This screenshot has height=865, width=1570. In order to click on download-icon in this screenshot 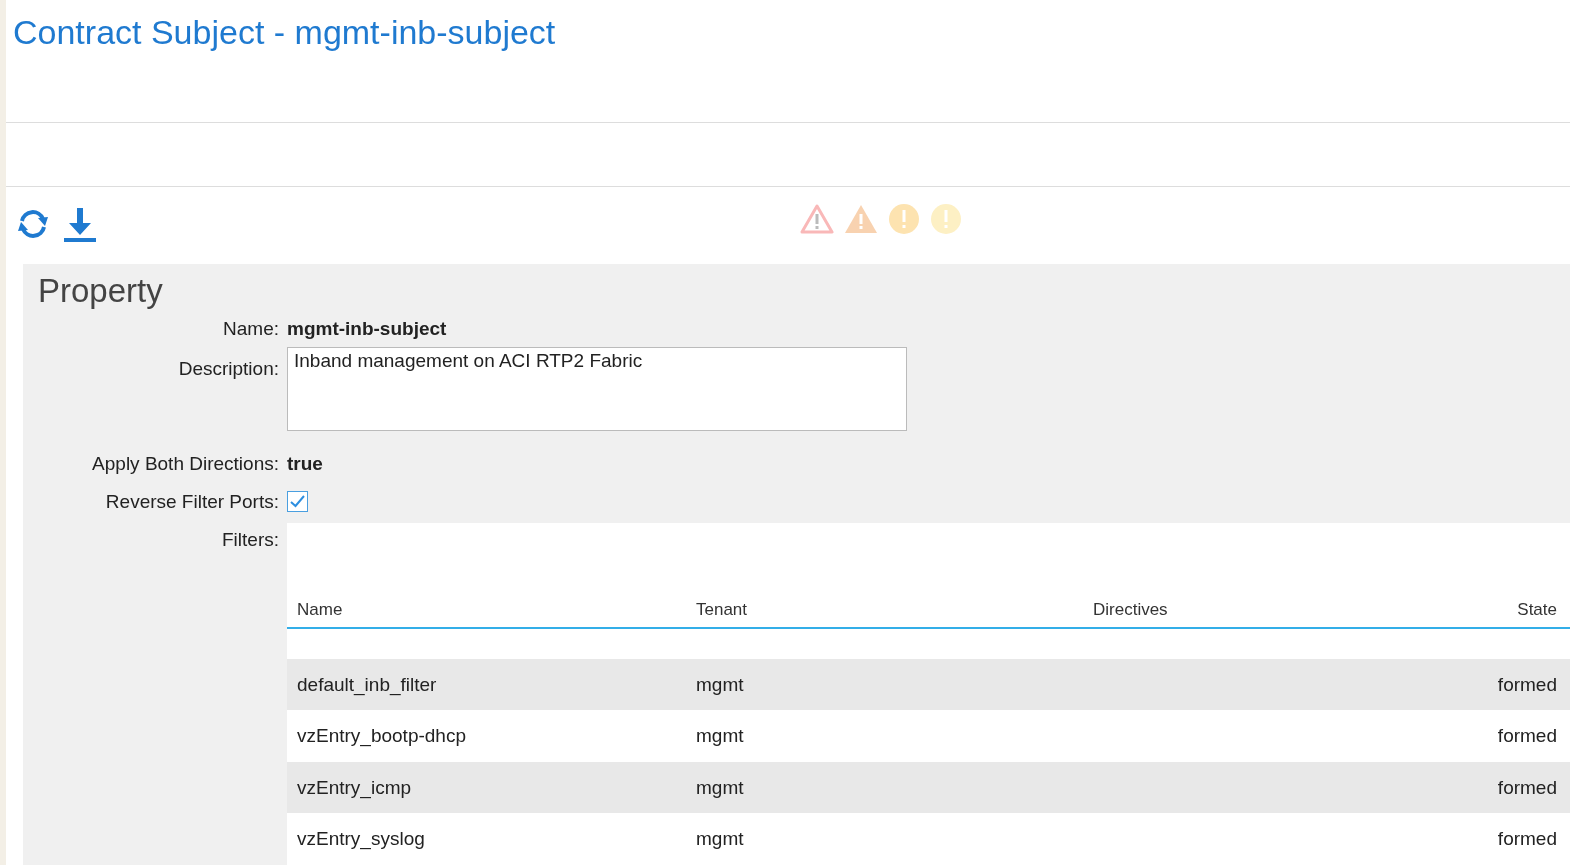, I will do `click(80, 225)`.